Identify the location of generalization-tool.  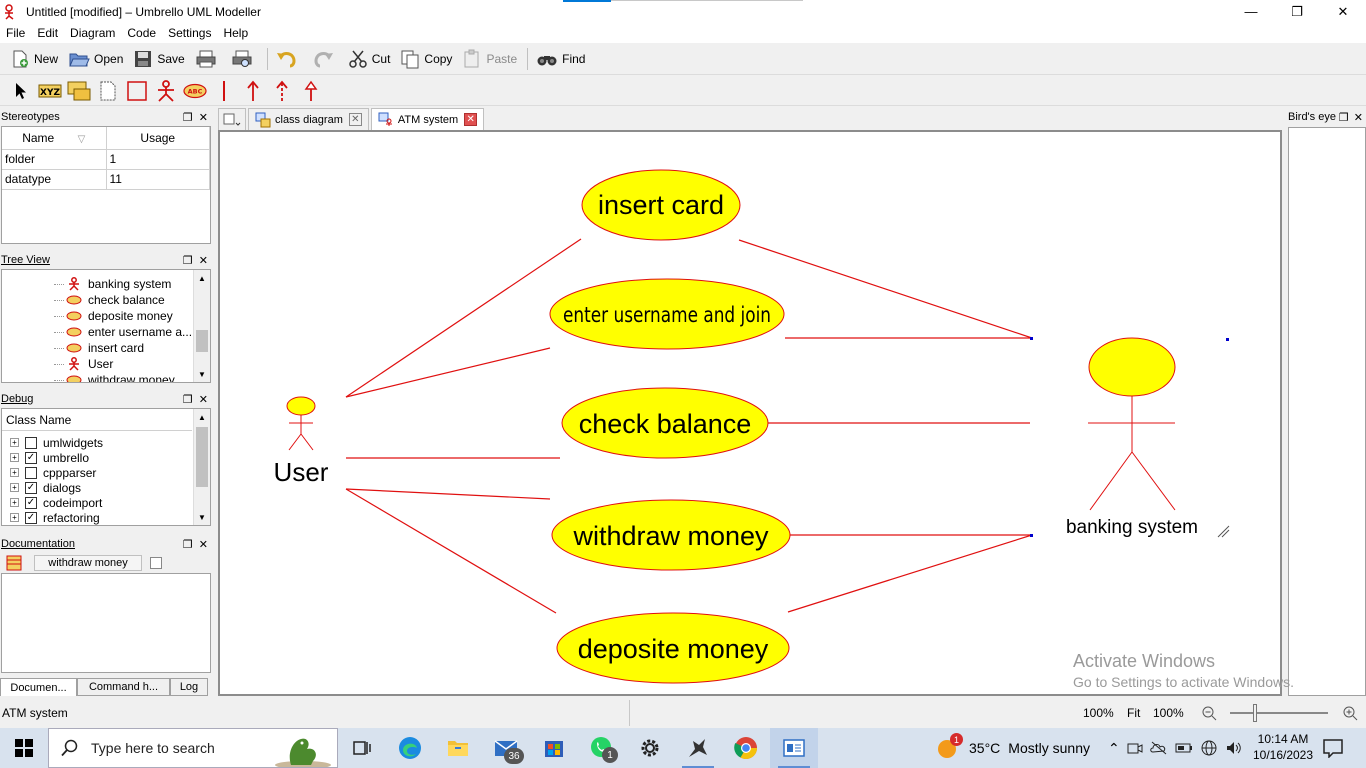
(281, 91).